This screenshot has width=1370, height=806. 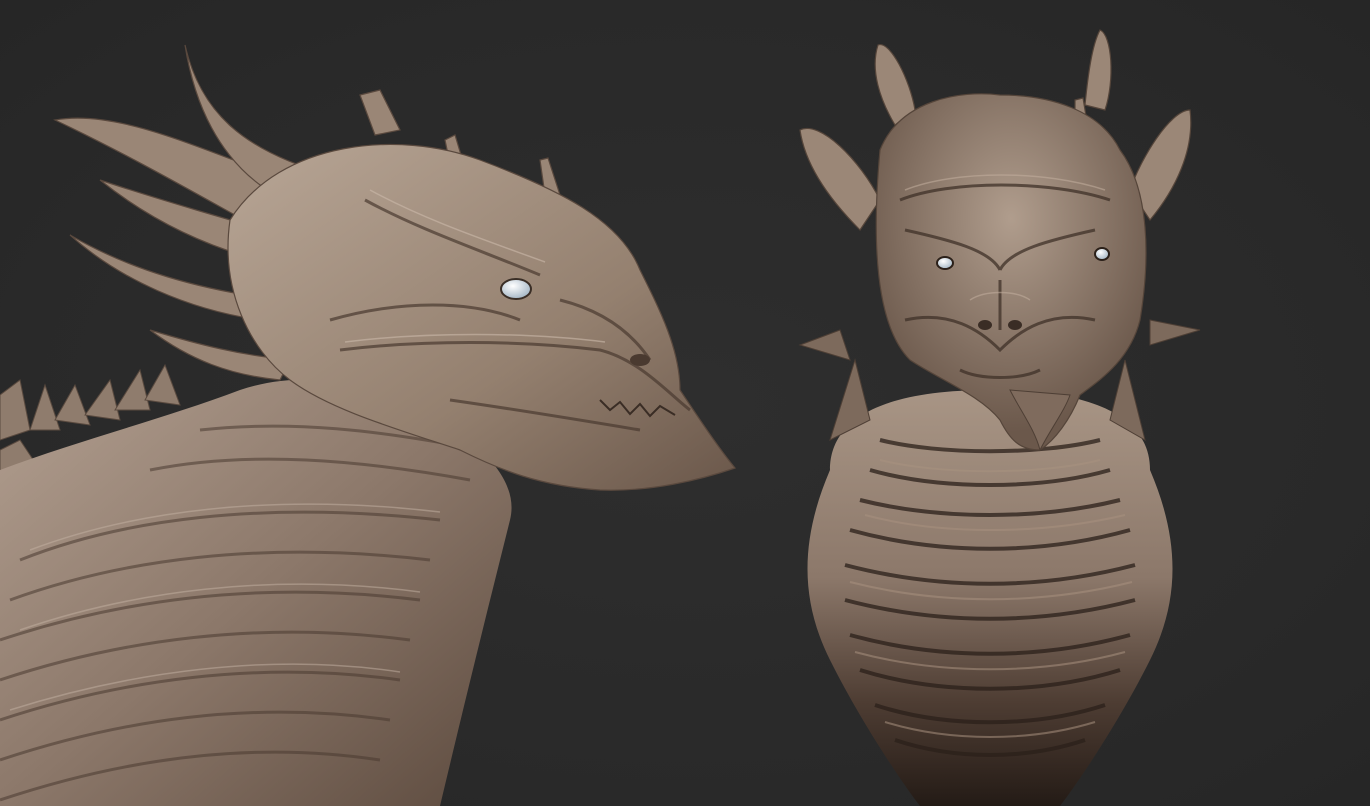 I want to click on front-nostril-left, so click(x=985, y=325).